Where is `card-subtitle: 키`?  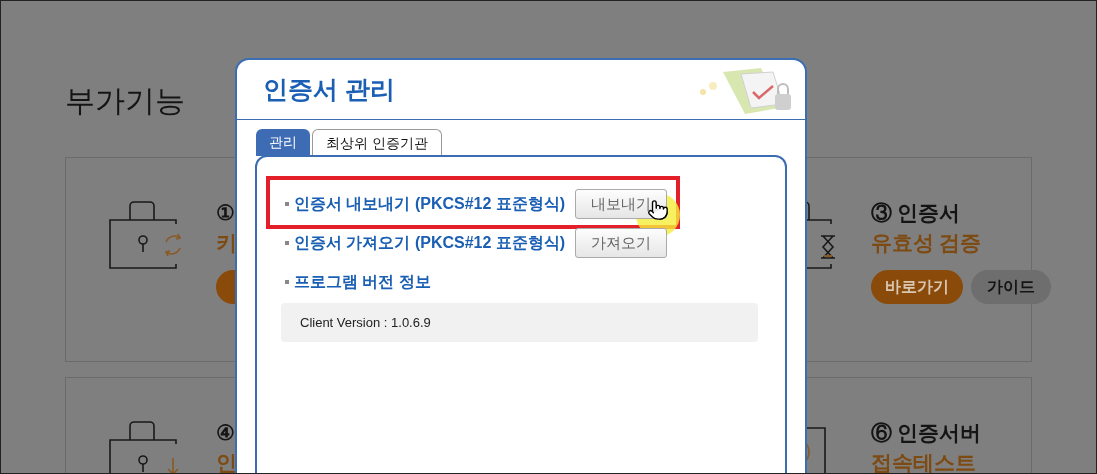
card-subtitle: 키 is located at coordinates (226, 243).